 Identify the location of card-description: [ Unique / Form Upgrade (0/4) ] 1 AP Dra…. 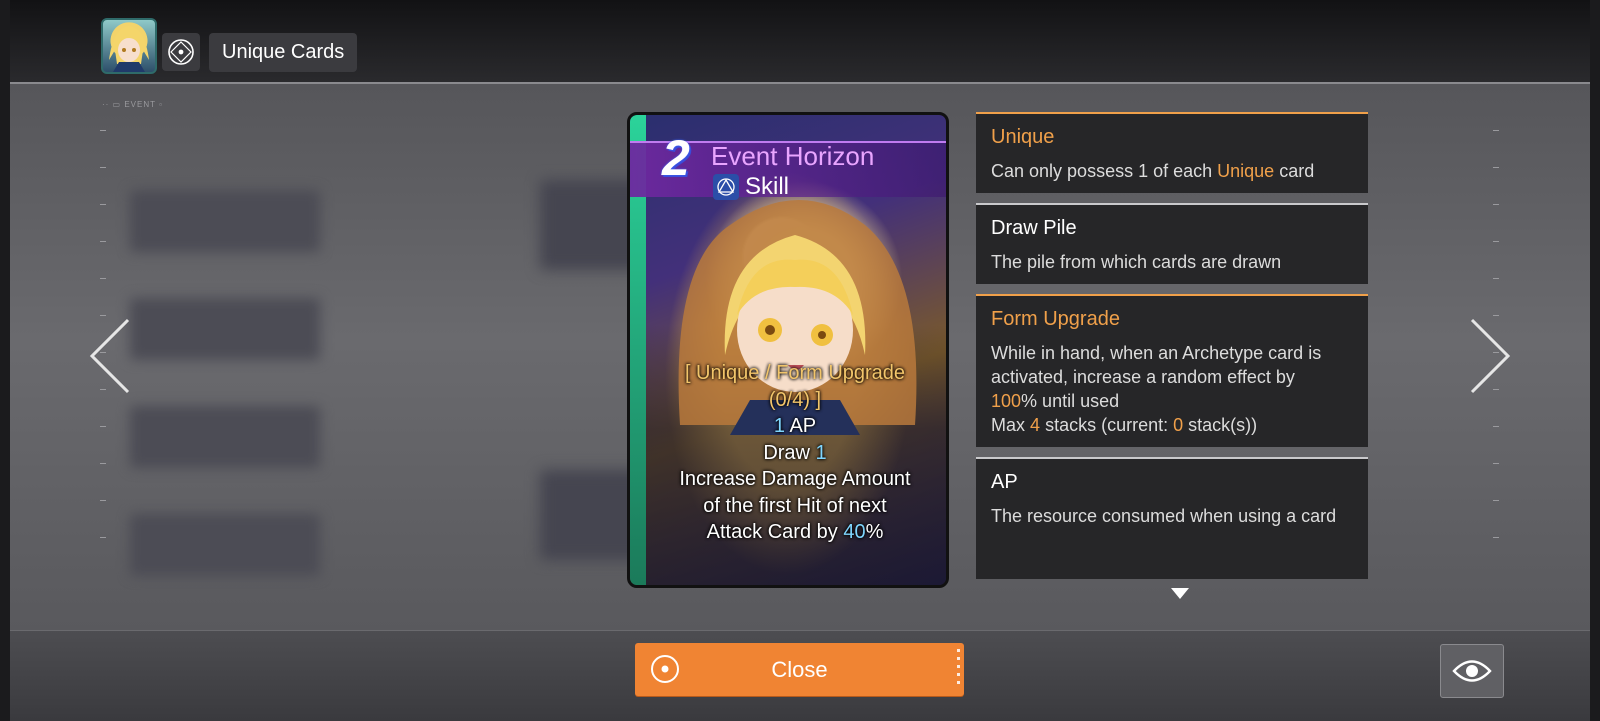
(795, 453).